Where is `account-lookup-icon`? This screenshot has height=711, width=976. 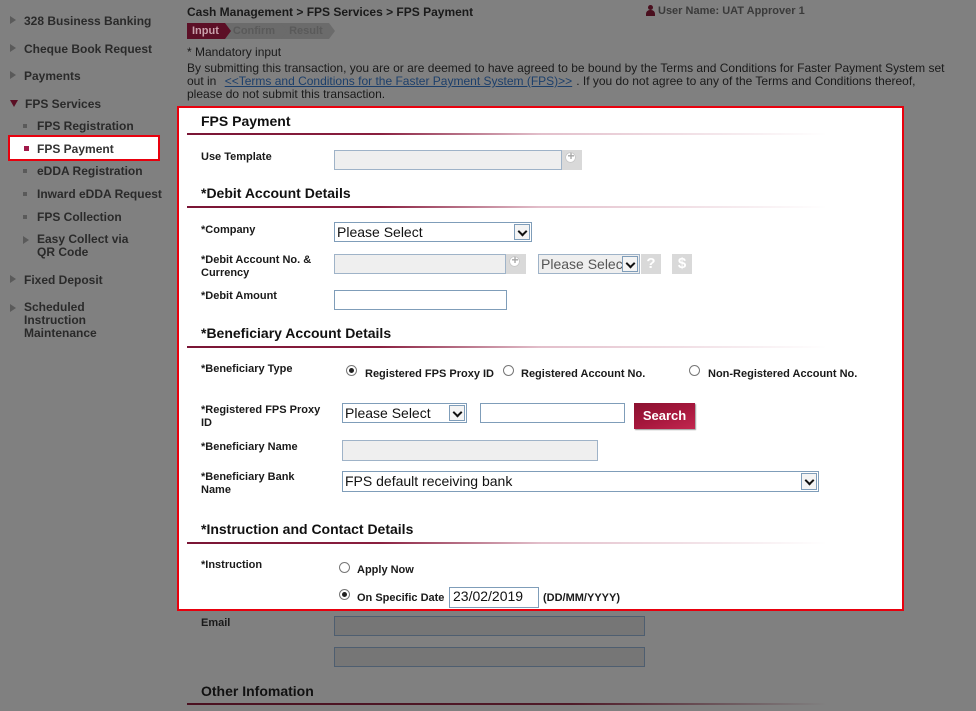 account-lookup-icon is located at coordinates (516, 262).